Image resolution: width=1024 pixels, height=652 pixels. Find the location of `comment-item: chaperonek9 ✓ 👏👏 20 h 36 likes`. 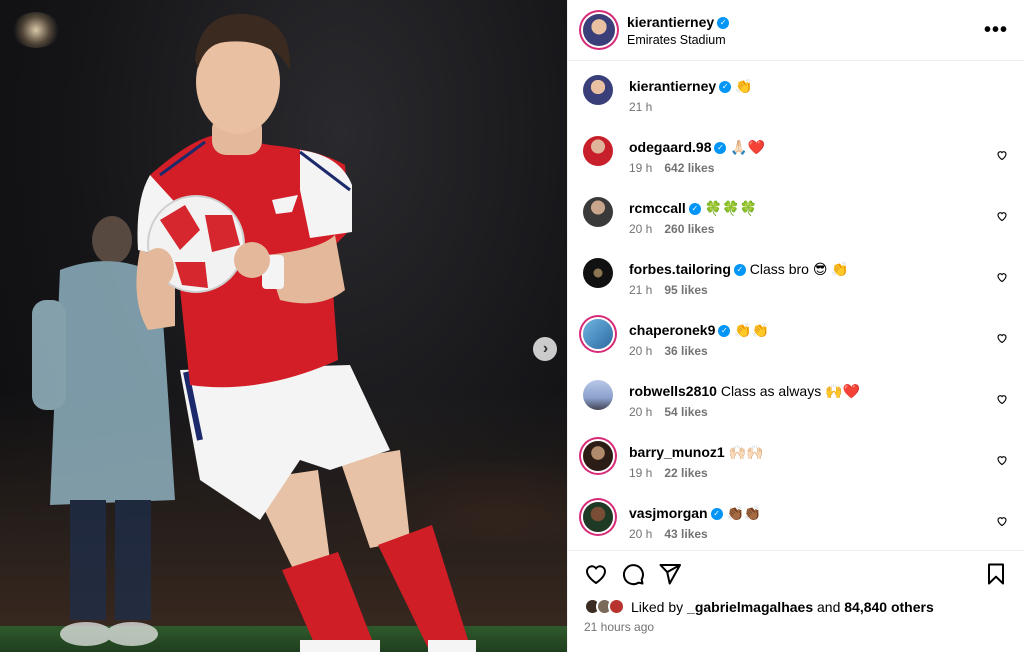

comment-item: chaperonek9 ✓ 👏👏 20 h 36 likes is located at coordinates (795, 349).